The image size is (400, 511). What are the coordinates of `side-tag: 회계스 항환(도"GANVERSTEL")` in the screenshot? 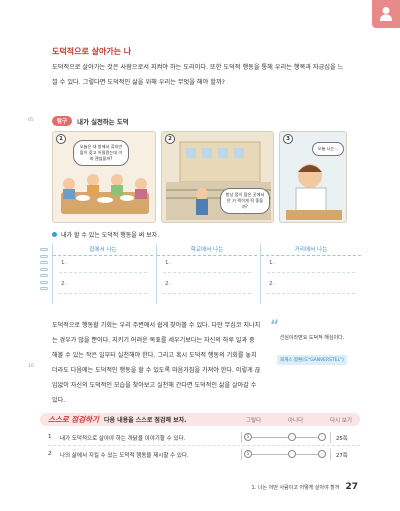 It's located at (312, 360).